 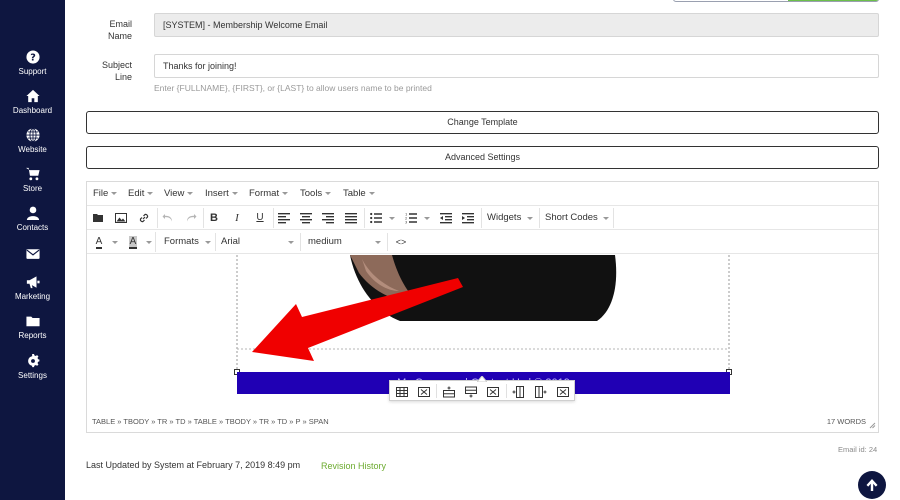 What do you see at coordinates (776, 1) in the screenshot?
I see `top-action-buttons` at bounding box center [776, 1].